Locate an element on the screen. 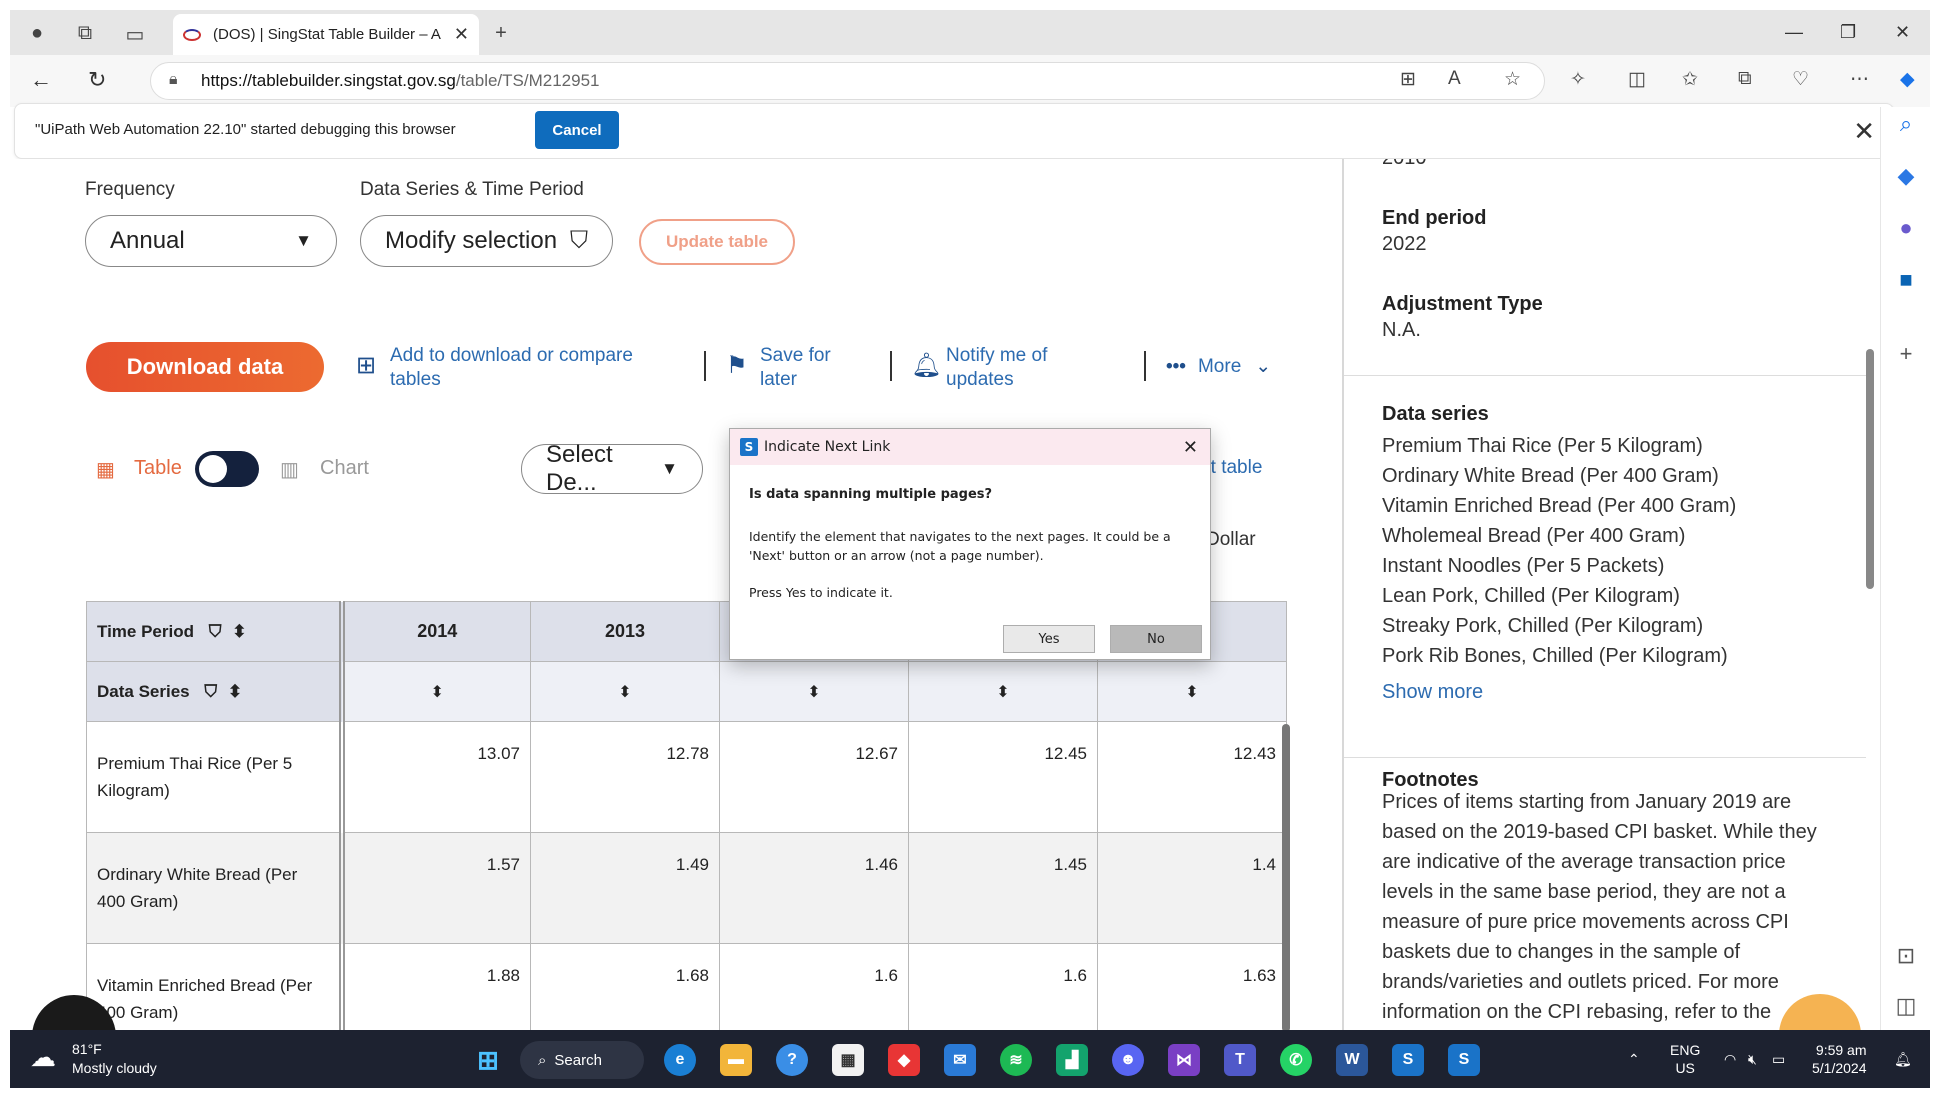 The width and height of the screenshot is (1938, 1098). outlook-icon: ■ is located at coordinates (1906, 280).